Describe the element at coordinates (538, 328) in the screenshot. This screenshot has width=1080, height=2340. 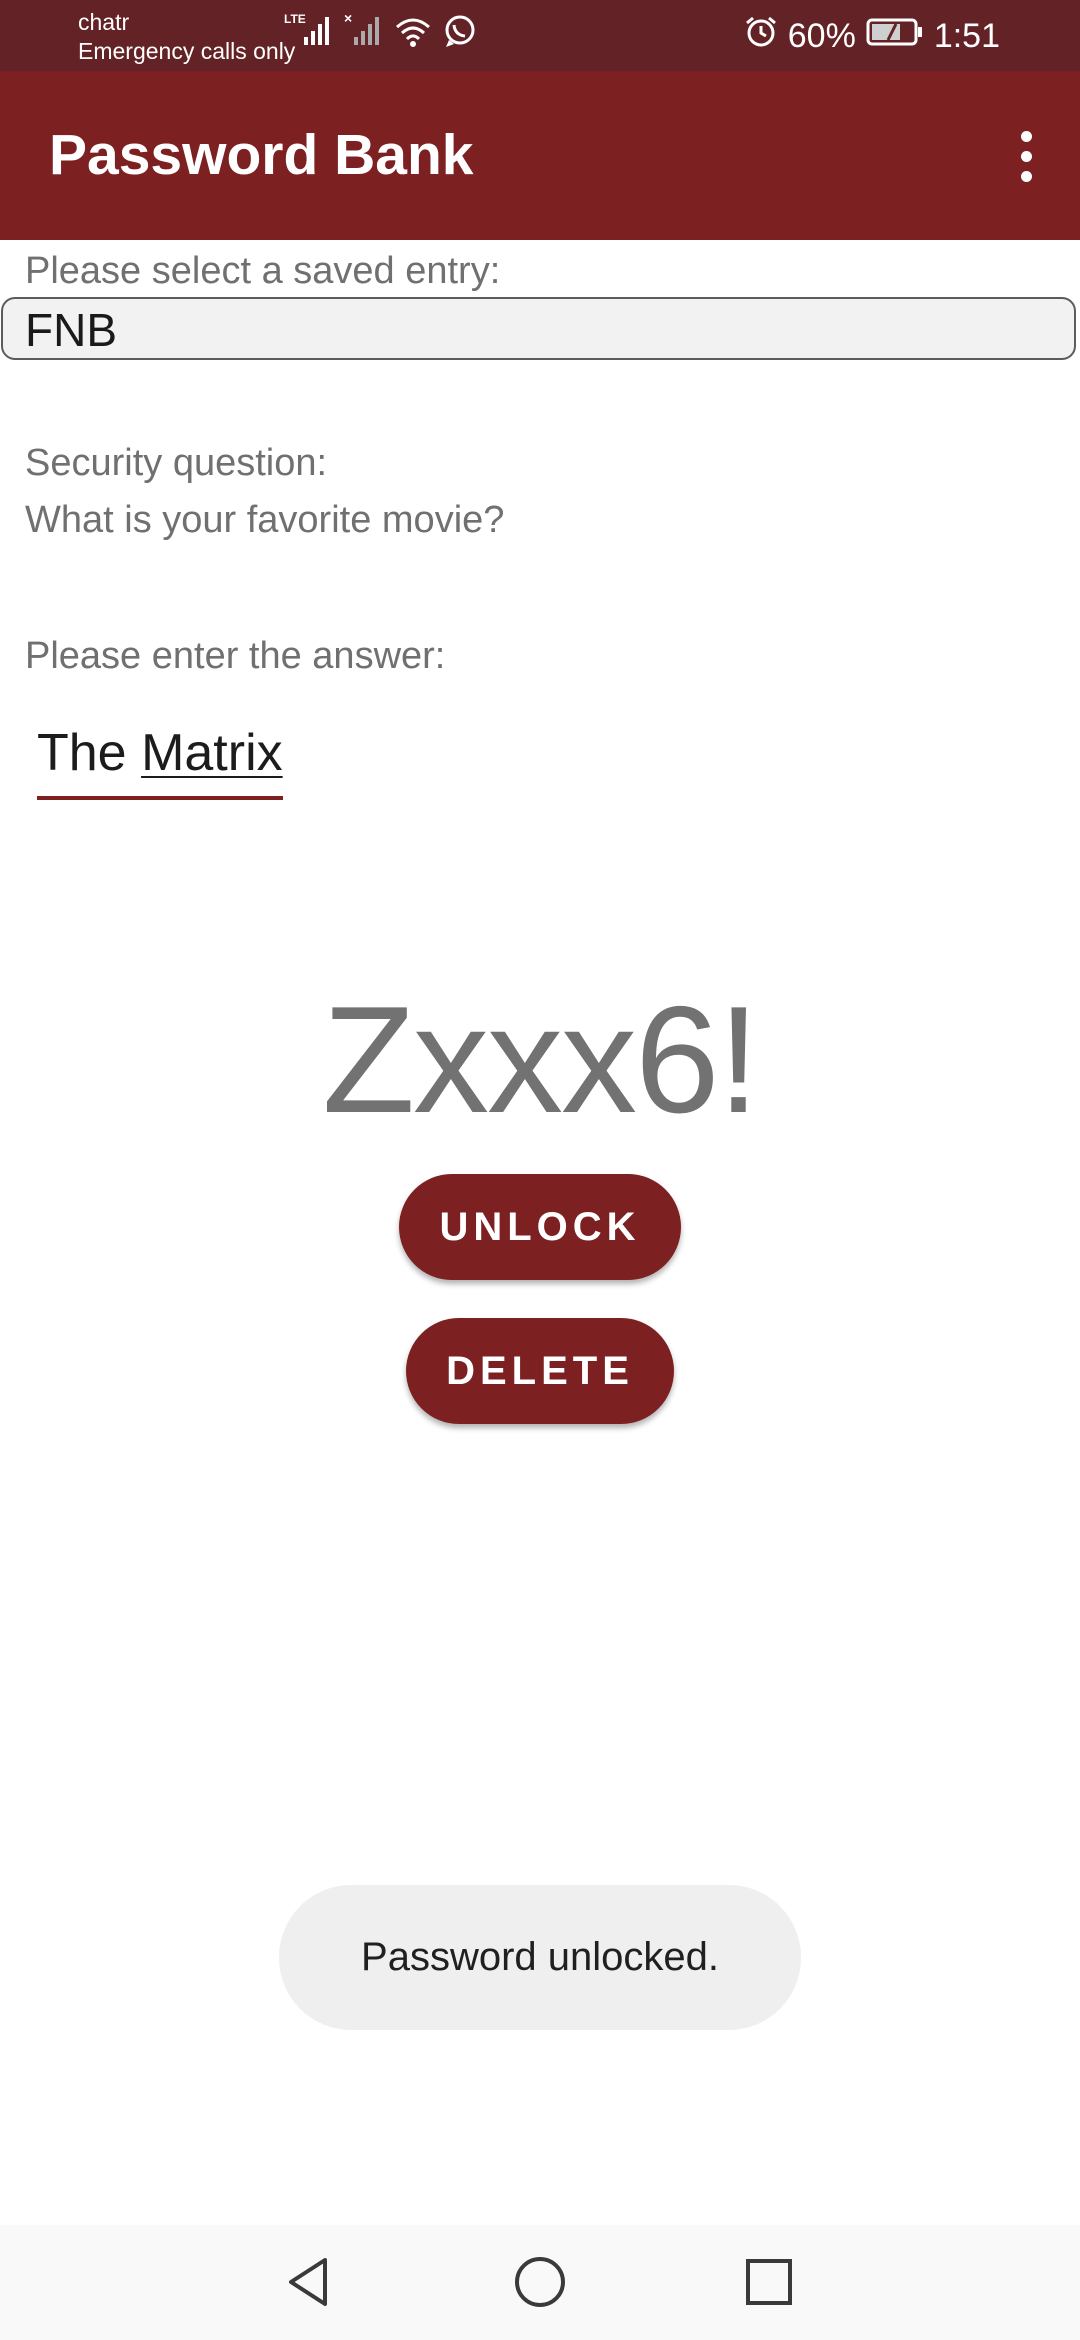
I see `entry-select: FNB` at that location.